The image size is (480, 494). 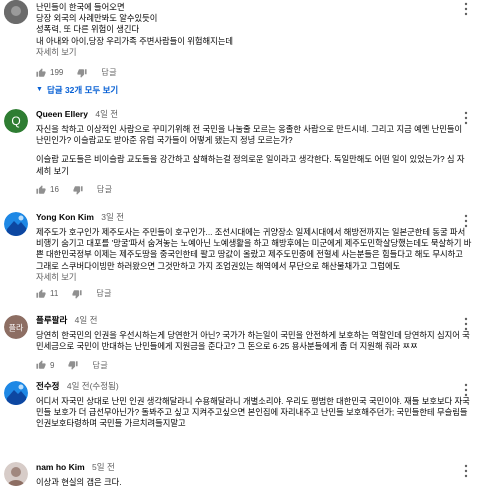 I want to click on like-button: 9, so click(x=45, y=365).